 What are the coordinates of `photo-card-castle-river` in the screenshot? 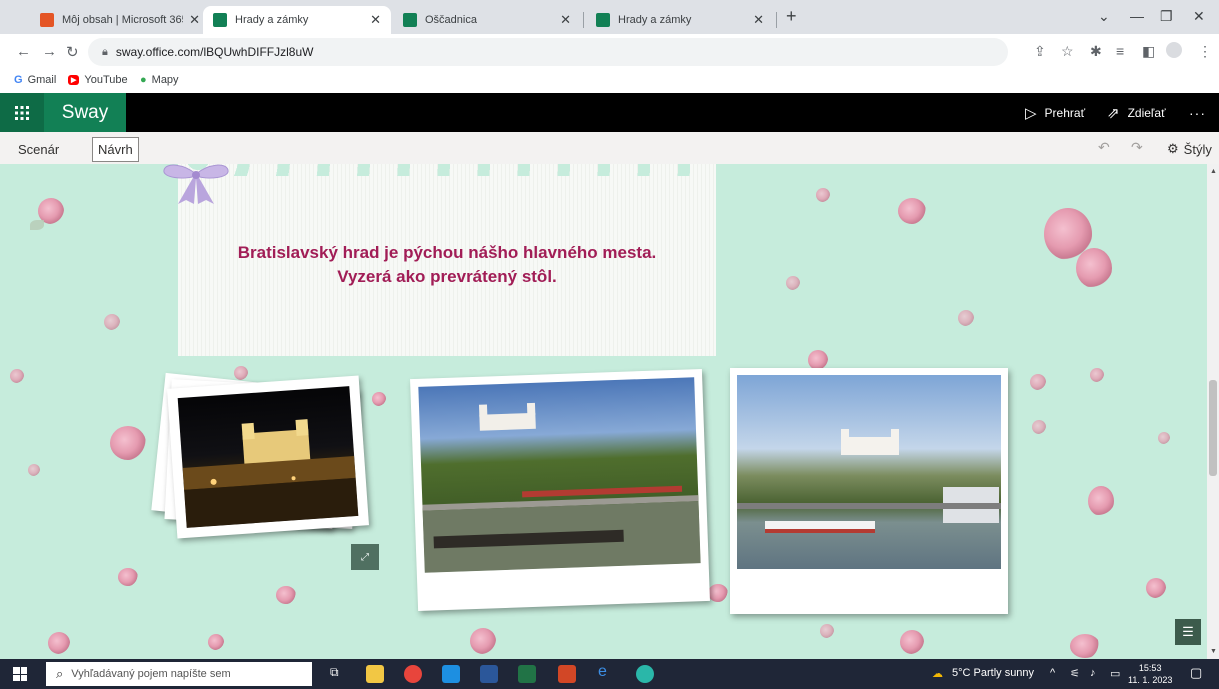 It's located at (869, 491).